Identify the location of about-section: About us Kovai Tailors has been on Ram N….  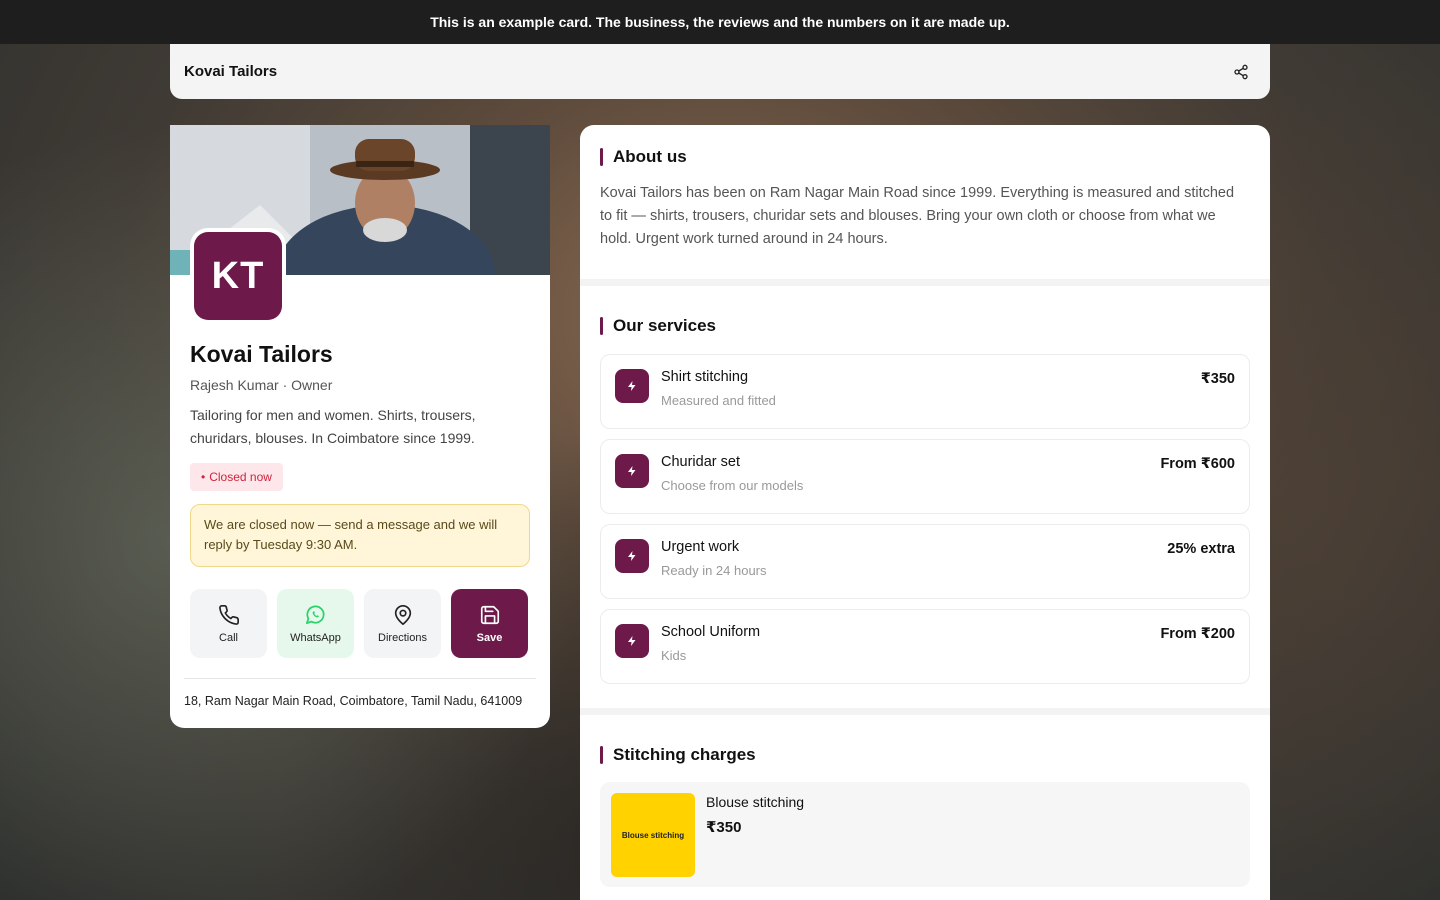
(925, 202).